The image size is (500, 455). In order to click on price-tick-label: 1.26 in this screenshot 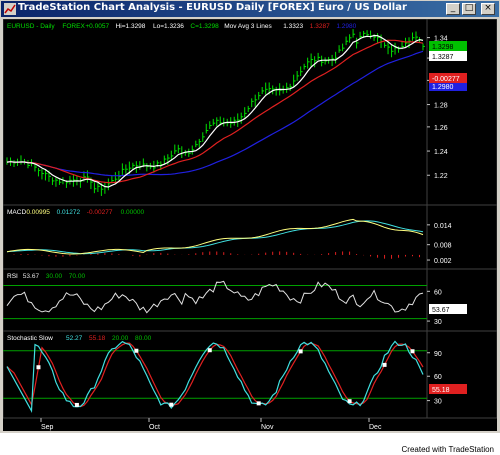, I will do `click(441, 128)`.